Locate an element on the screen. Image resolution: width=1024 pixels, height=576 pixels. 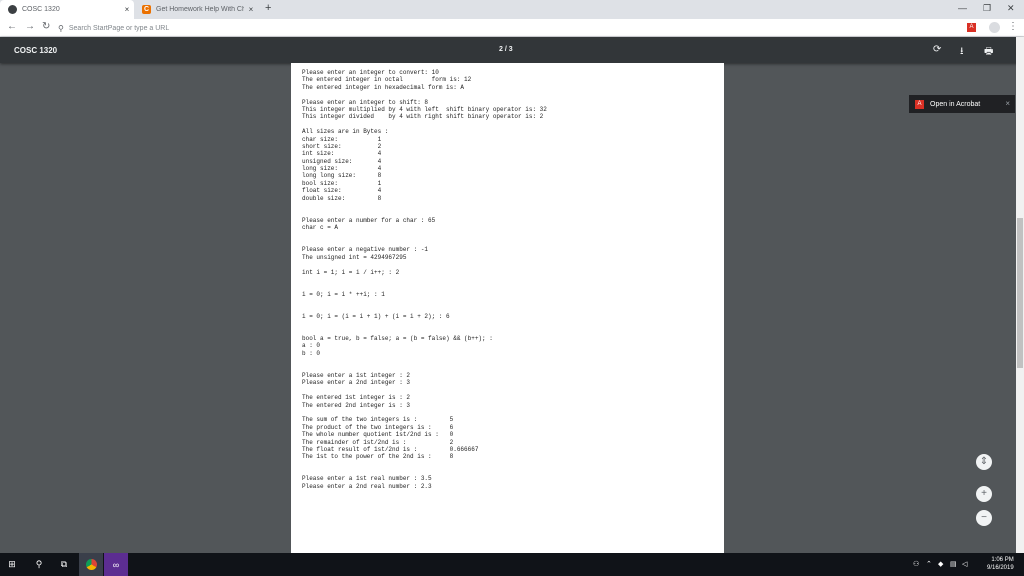
console-line: Please enter a 2nd real number : 2.3 is located at coordinates (367, 486).